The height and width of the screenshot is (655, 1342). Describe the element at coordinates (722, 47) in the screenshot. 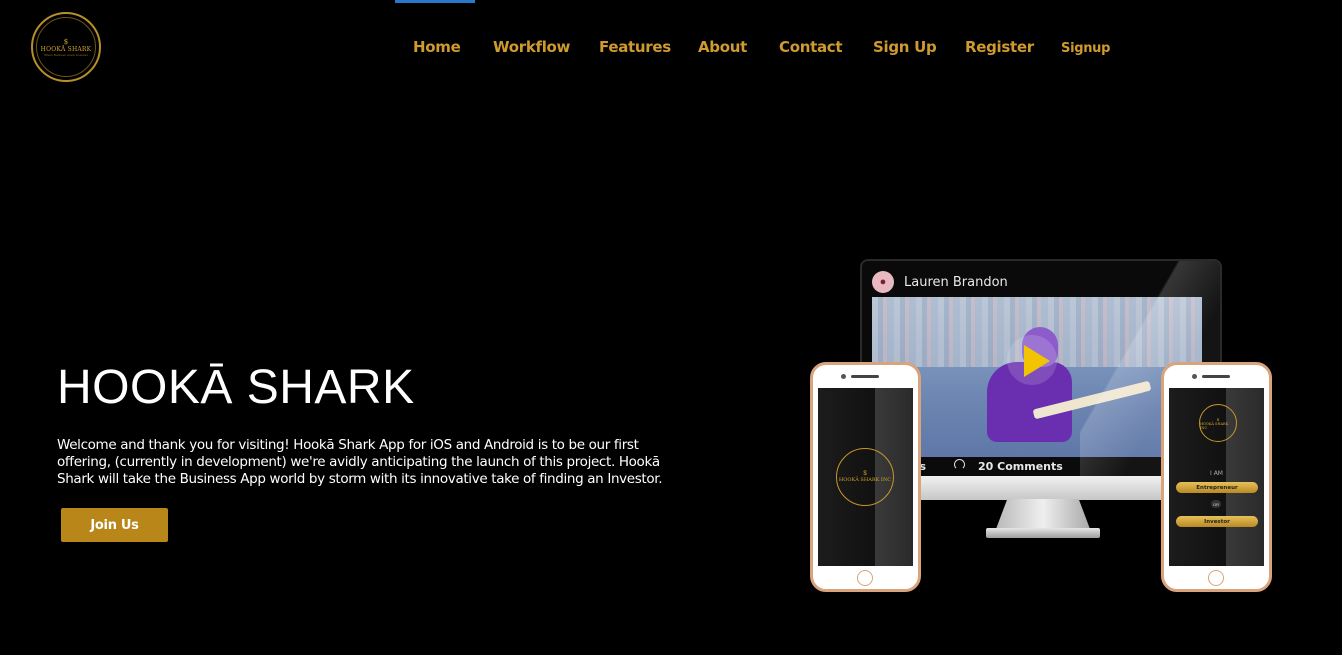

I see `nav-about: About` at that location.